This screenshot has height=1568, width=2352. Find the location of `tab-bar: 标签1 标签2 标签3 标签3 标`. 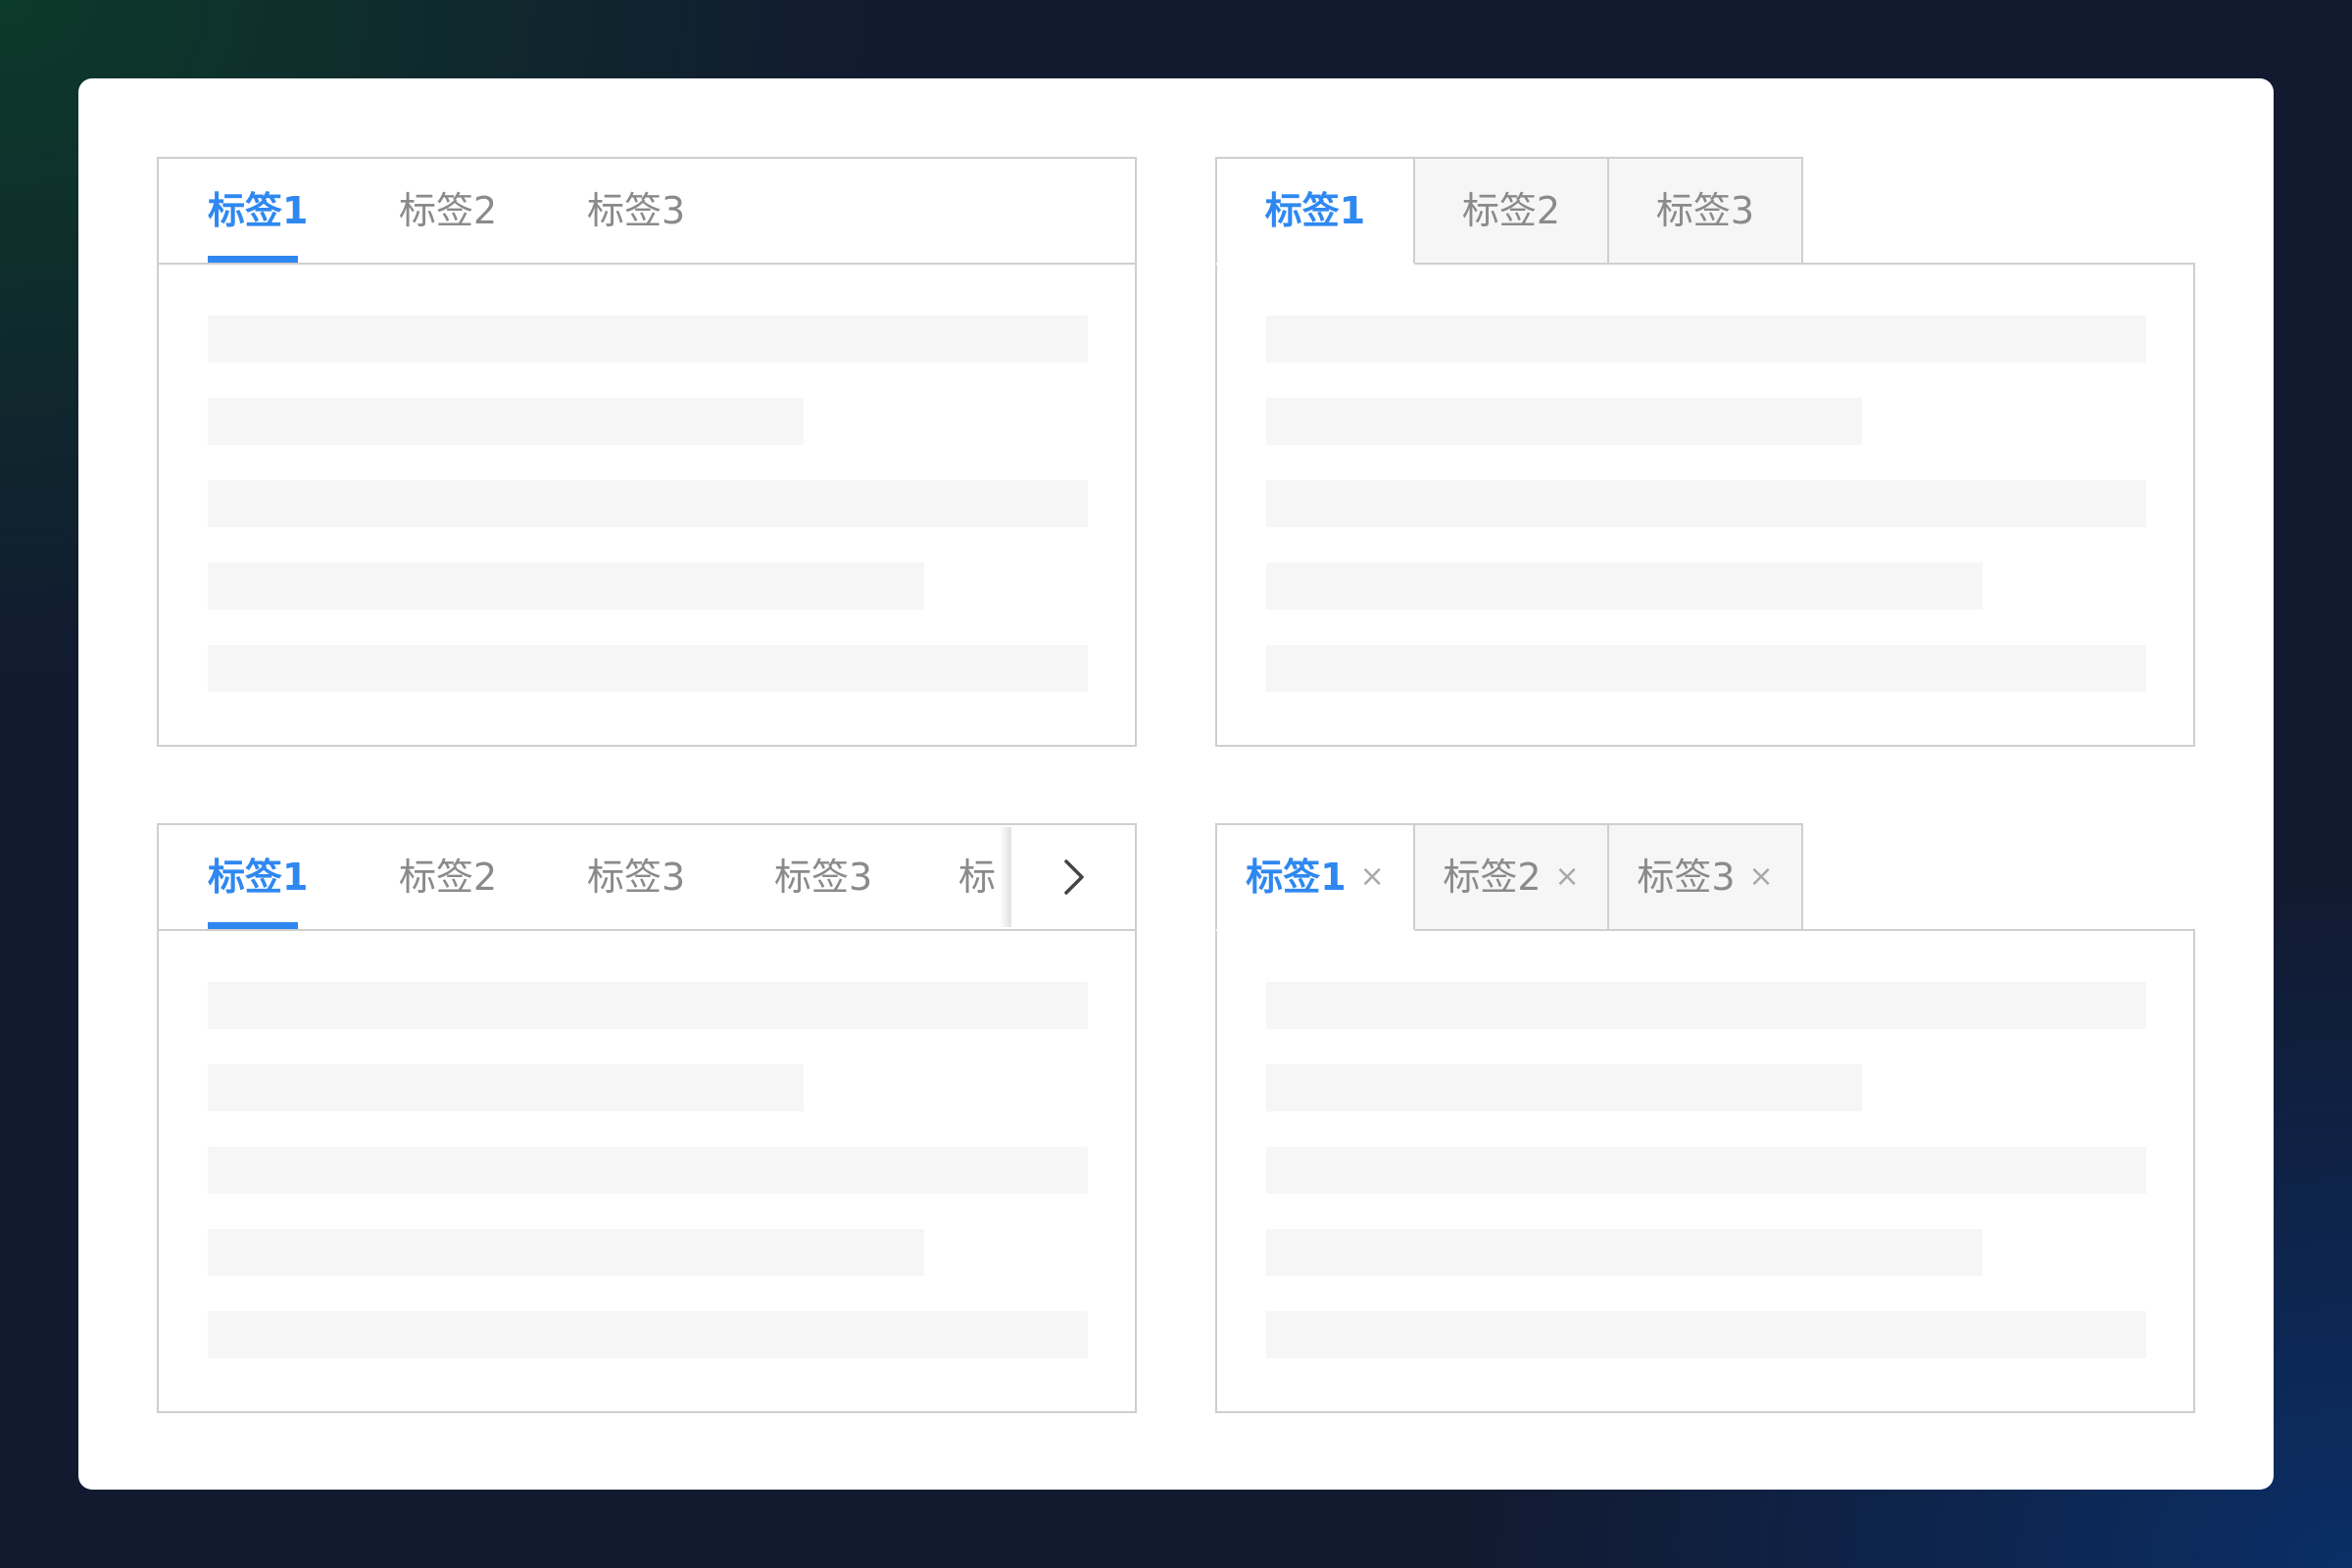

tab-bar: 标签1 标签2 标签3 标签3 标 is located at coordinates (647, 876).